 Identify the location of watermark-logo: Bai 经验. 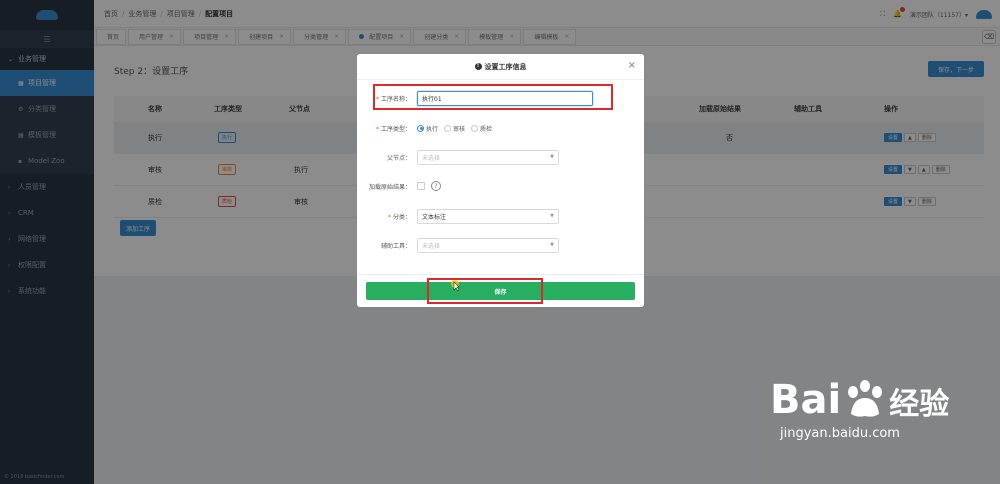
(859, 400).